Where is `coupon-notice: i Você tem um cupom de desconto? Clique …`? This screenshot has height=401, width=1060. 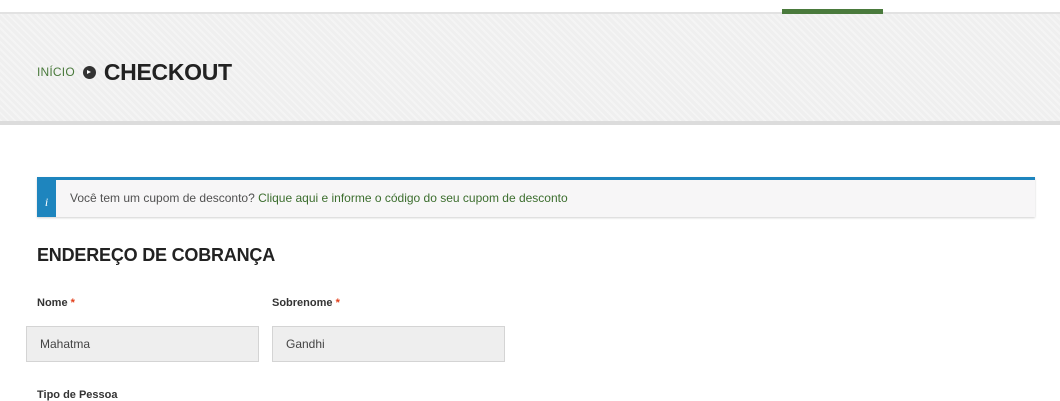 coupon-notice: i Você tem um cupom de desconto? Clique … is located at coordinates (536, 197).